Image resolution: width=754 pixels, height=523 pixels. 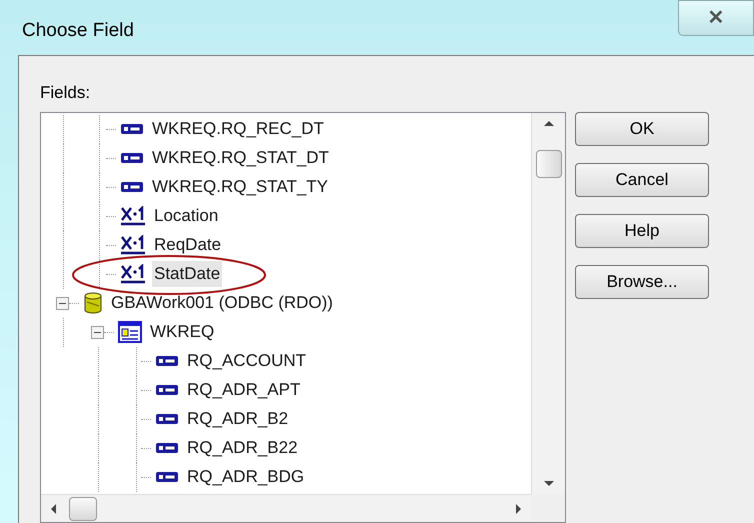 I want to click on window-title: Choose Field, so click(x=78, y=31).